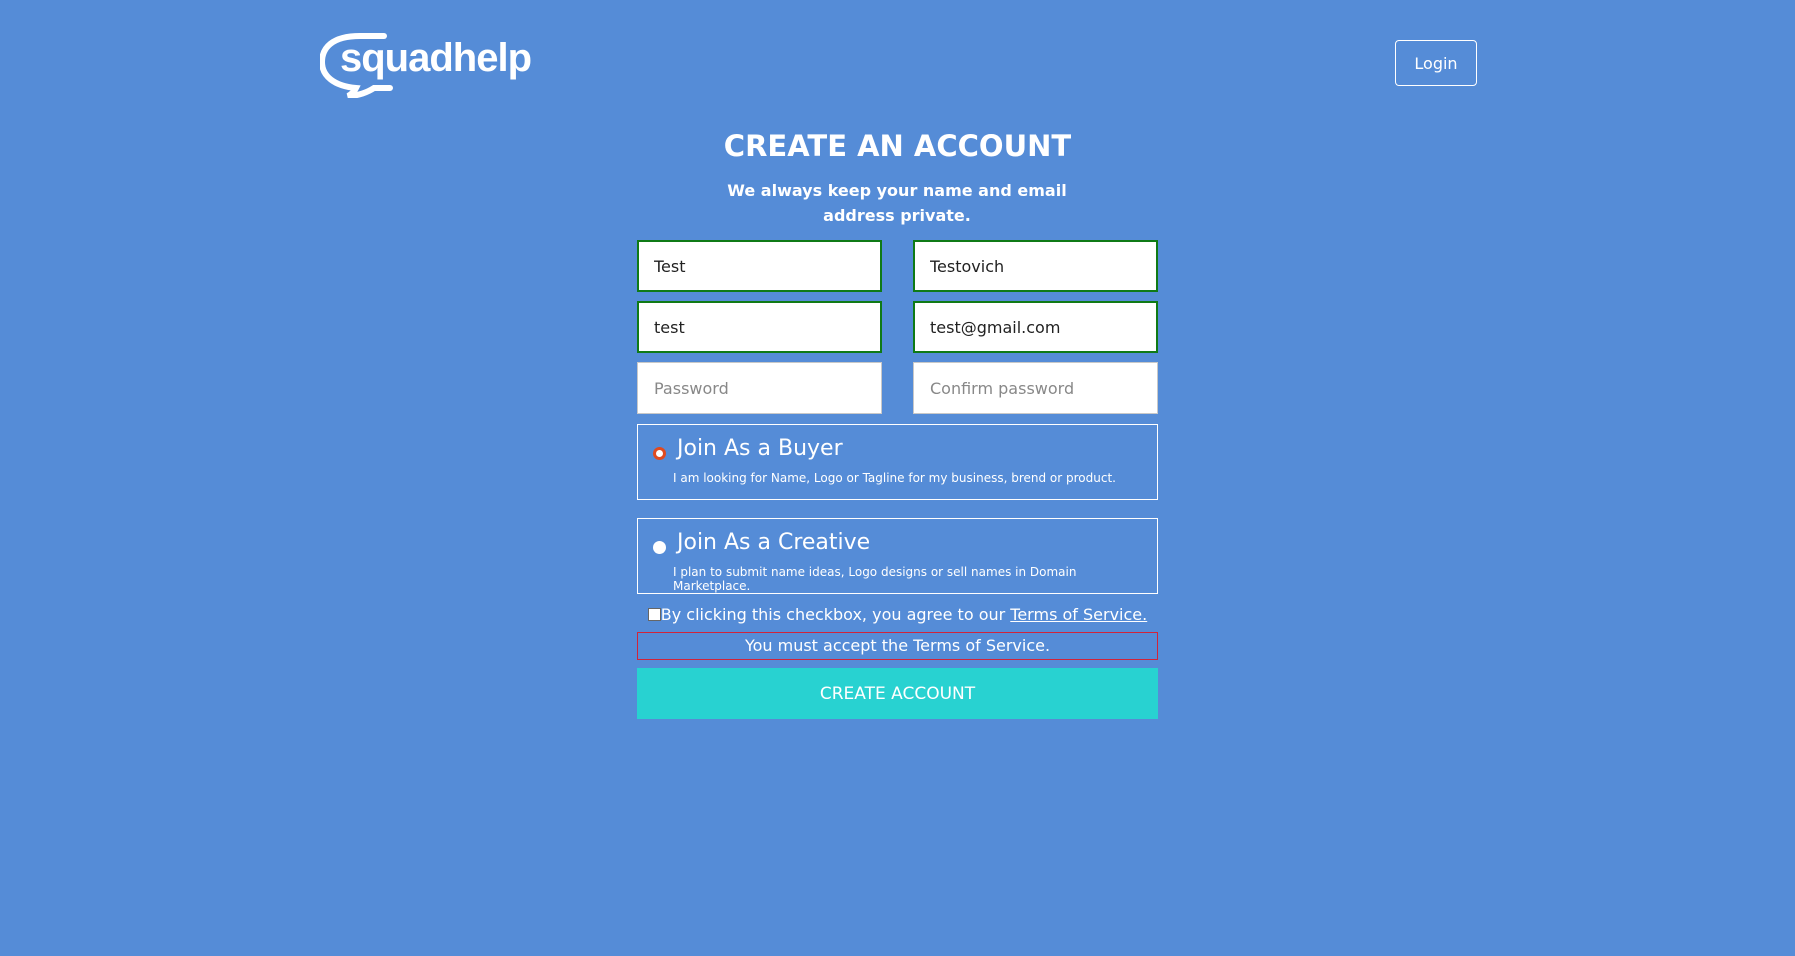 The image size is (1795, 956). I want to click on creative-radio, so click(659, 547).